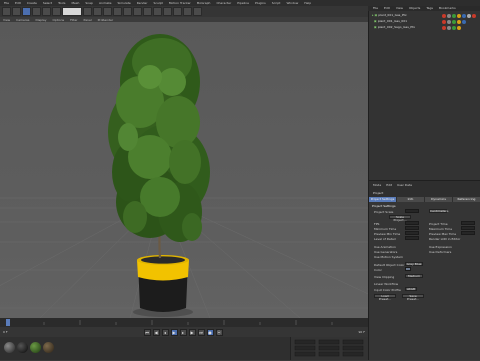 The height and width of the screenshot is (361, 480). Describe the element at coordinates (276, 3) in the screenshot. I see `menu-script: Script` at that location.